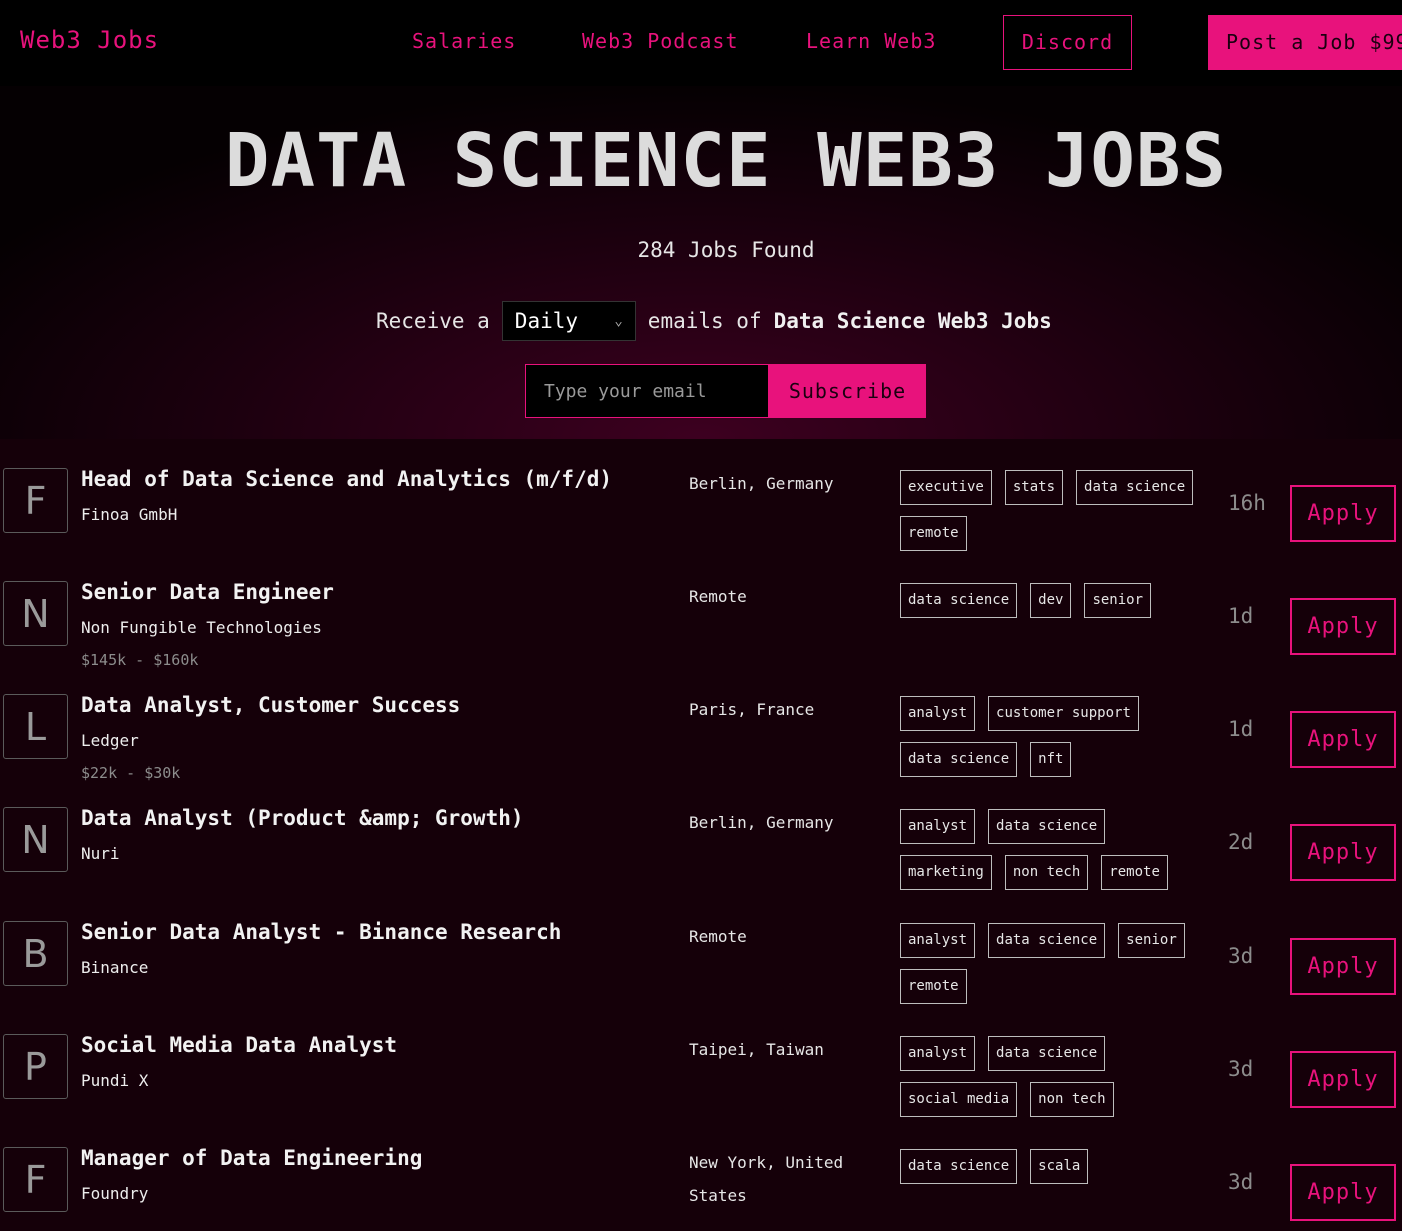  What do you see at coordinates (115, 1193) in the screenshot?
I see `company-name: Foundry` at bounding box center [115, 1193].